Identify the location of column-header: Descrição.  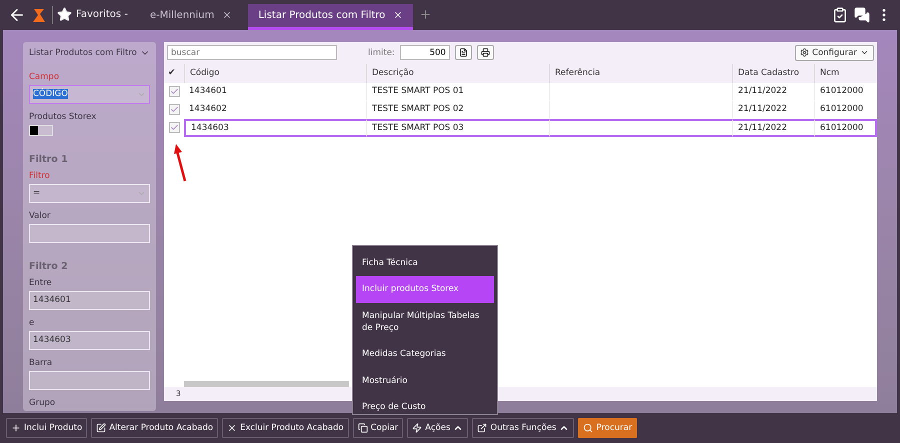
(457, 73).